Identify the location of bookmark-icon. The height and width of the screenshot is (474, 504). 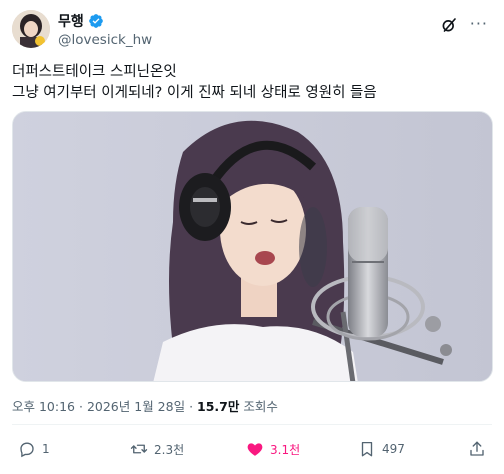
(367, 449).